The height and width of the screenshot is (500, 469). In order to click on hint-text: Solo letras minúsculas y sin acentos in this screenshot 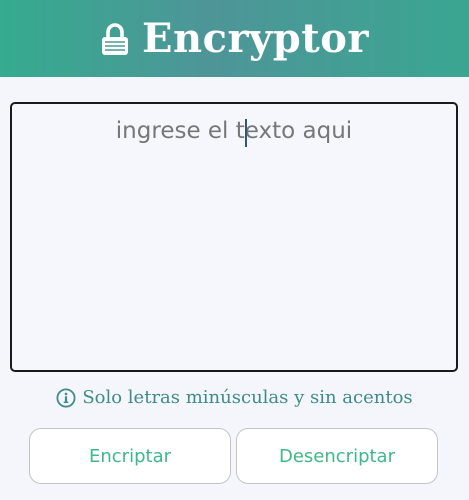, I will do `click(247, 397)`.